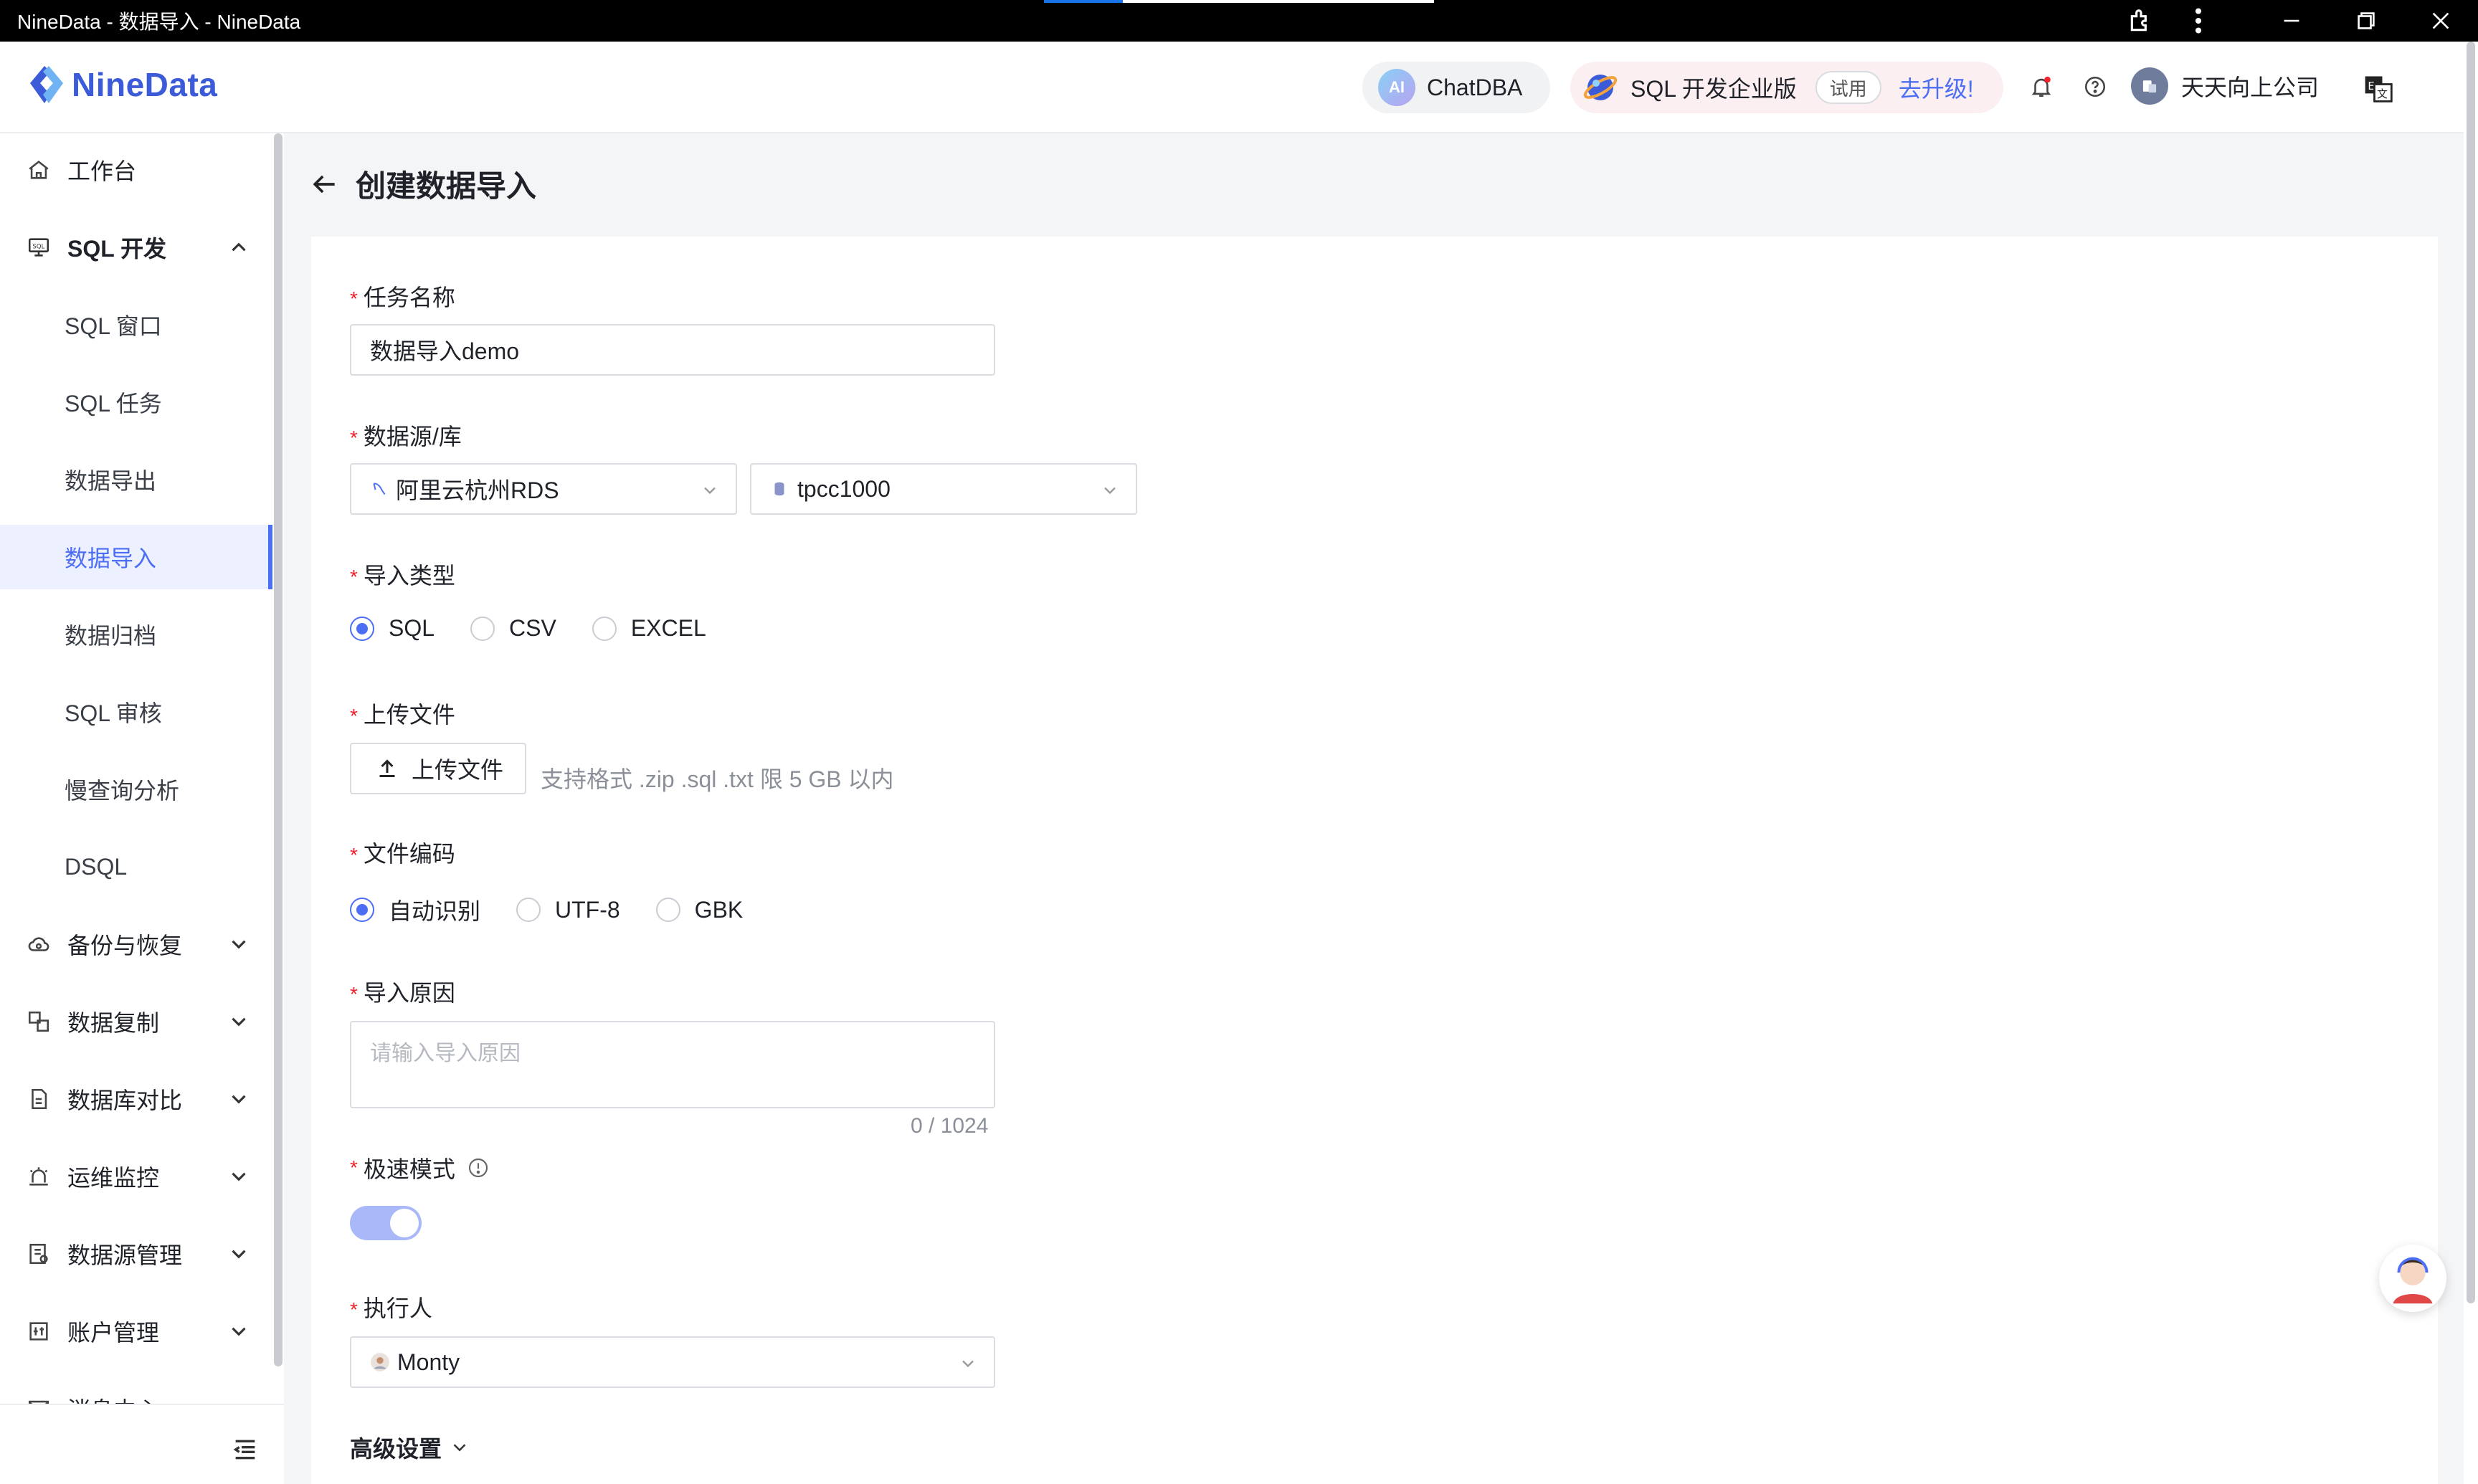 Image resolution: width=2478 pixels, height=1484 pixels. I want to click on page-header: 创建数据导入, so click(422, 184).